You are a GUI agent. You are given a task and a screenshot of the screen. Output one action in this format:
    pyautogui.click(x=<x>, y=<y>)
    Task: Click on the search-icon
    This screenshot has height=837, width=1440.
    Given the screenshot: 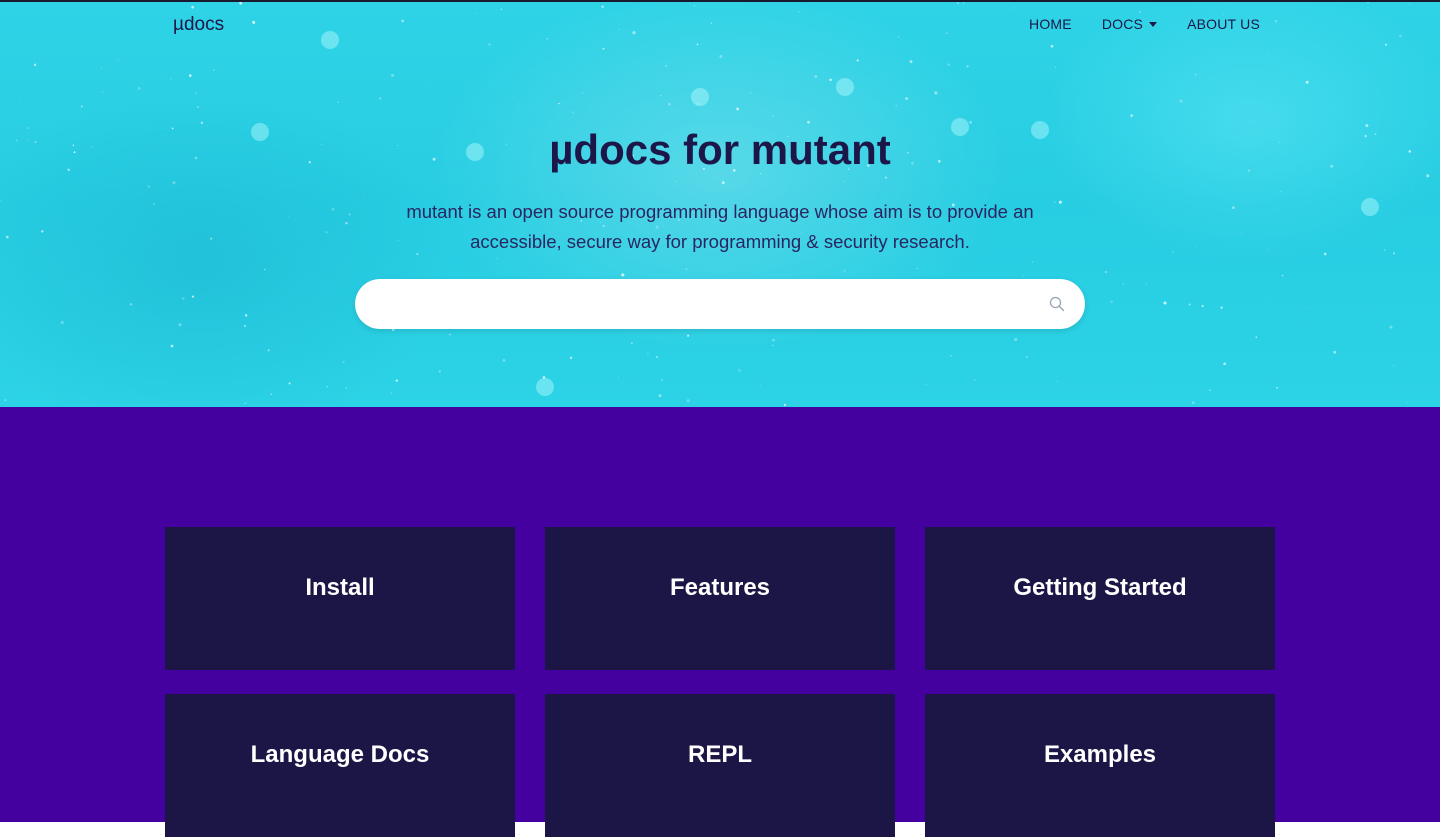 What is the action you would take?
    pyautogui.click(x=1057, y=304)
    